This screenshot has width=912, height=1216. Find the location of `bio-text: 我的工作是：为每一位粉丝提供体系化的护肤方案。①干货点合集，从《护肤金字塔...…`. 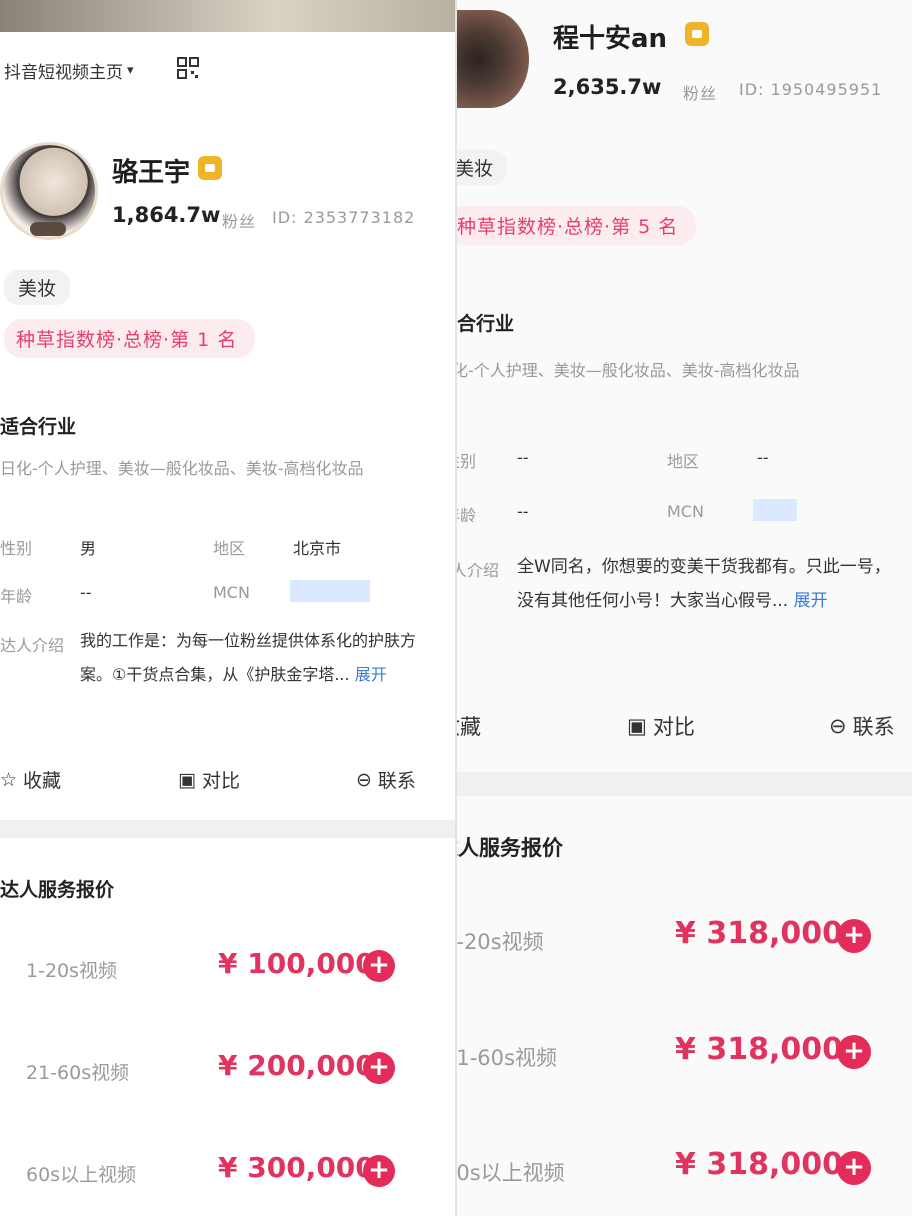

bio-text: 我的工作是：为每一位粉丝提供体系化的护肤方案。①干货点合集，从《护肤金字塔...… is located at coordinates (252, 658).